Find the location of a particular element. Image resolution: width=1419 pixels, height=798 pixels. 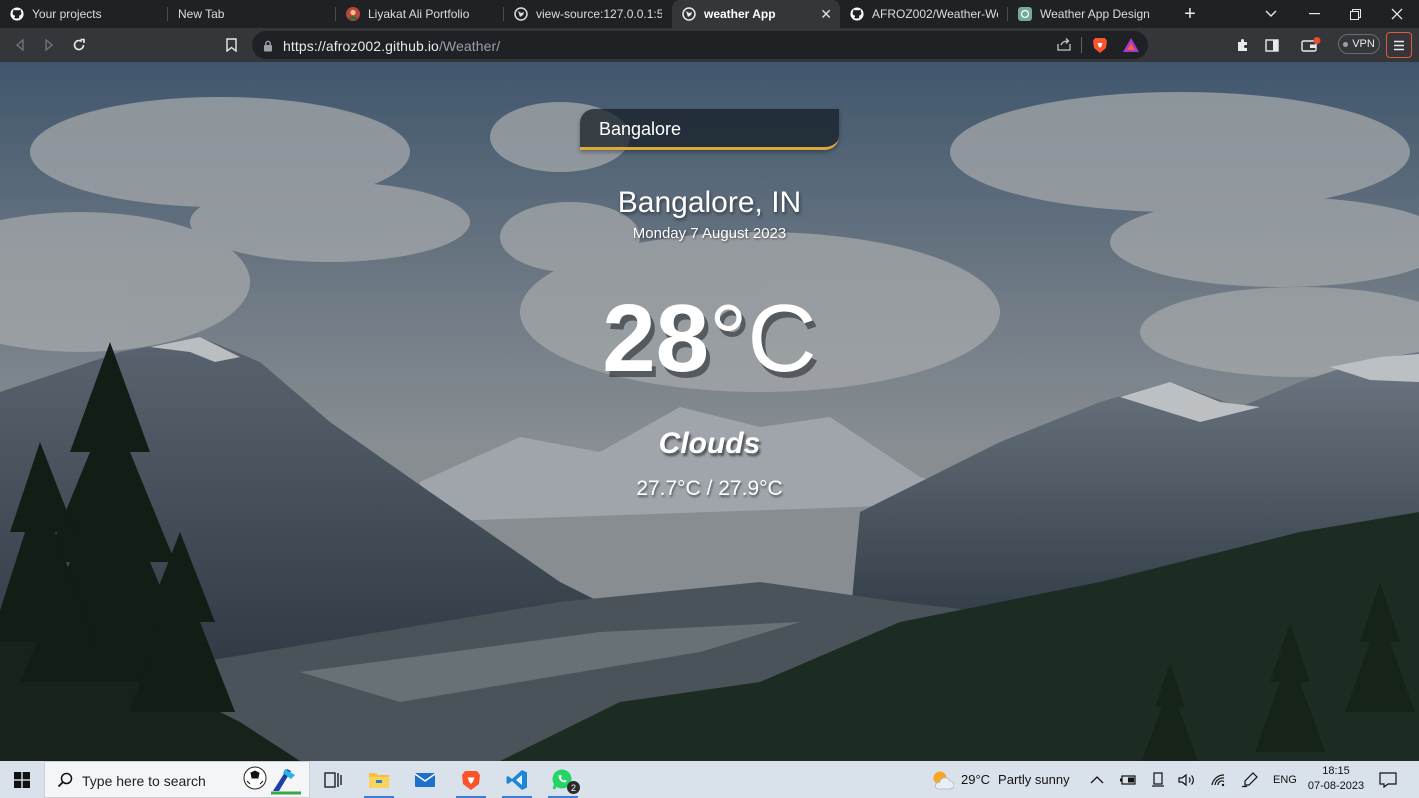

temperature-unit: °C is located at coordinates (763, 338).